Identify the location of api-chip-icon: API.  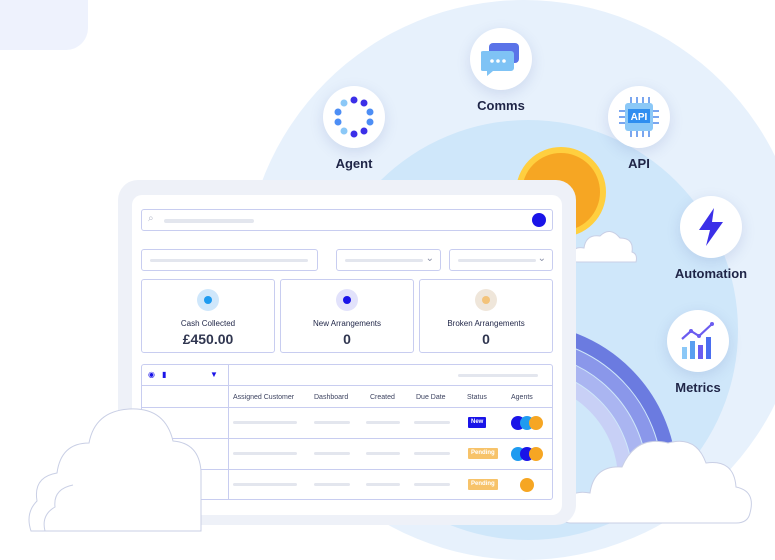
(639, 117).